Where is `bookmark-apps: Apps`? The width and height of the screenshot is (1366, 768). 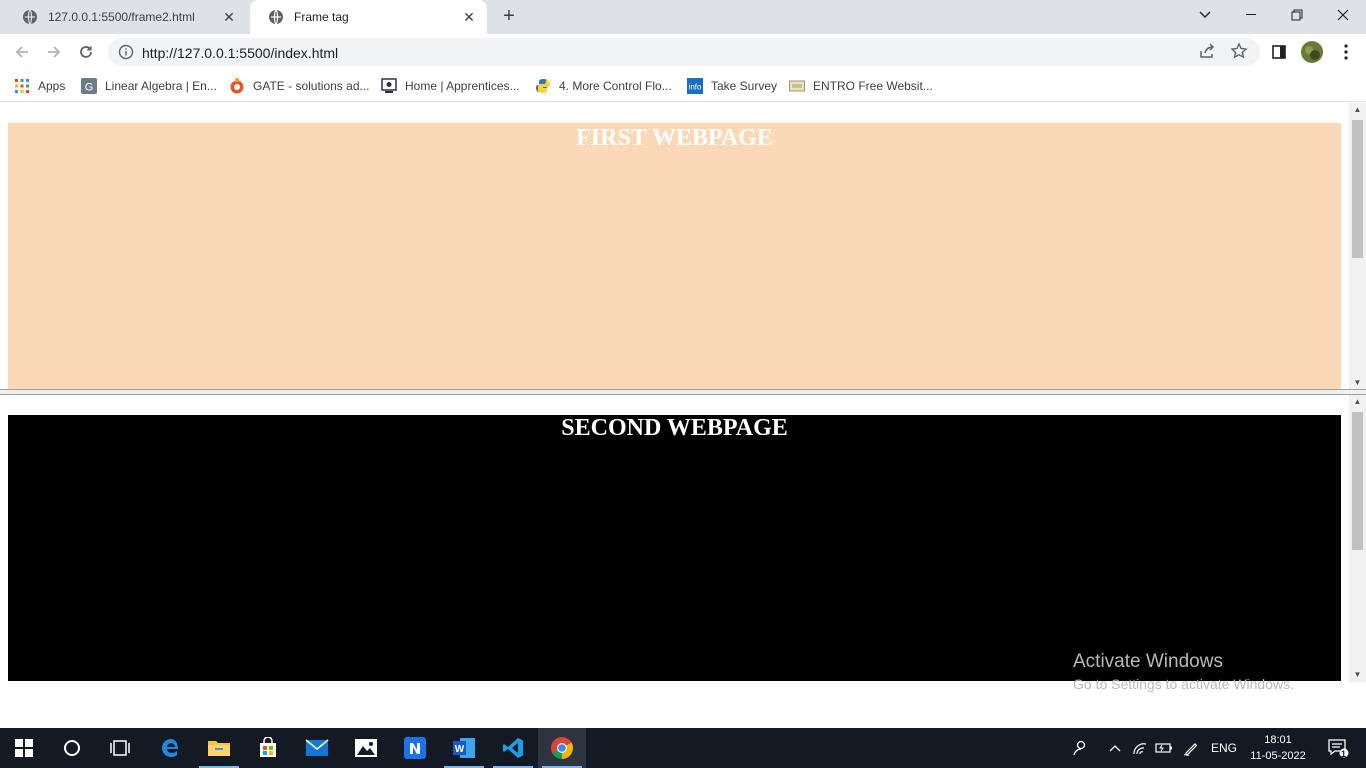 bookmark-apps: Apps is located at coordinates (39, 86).